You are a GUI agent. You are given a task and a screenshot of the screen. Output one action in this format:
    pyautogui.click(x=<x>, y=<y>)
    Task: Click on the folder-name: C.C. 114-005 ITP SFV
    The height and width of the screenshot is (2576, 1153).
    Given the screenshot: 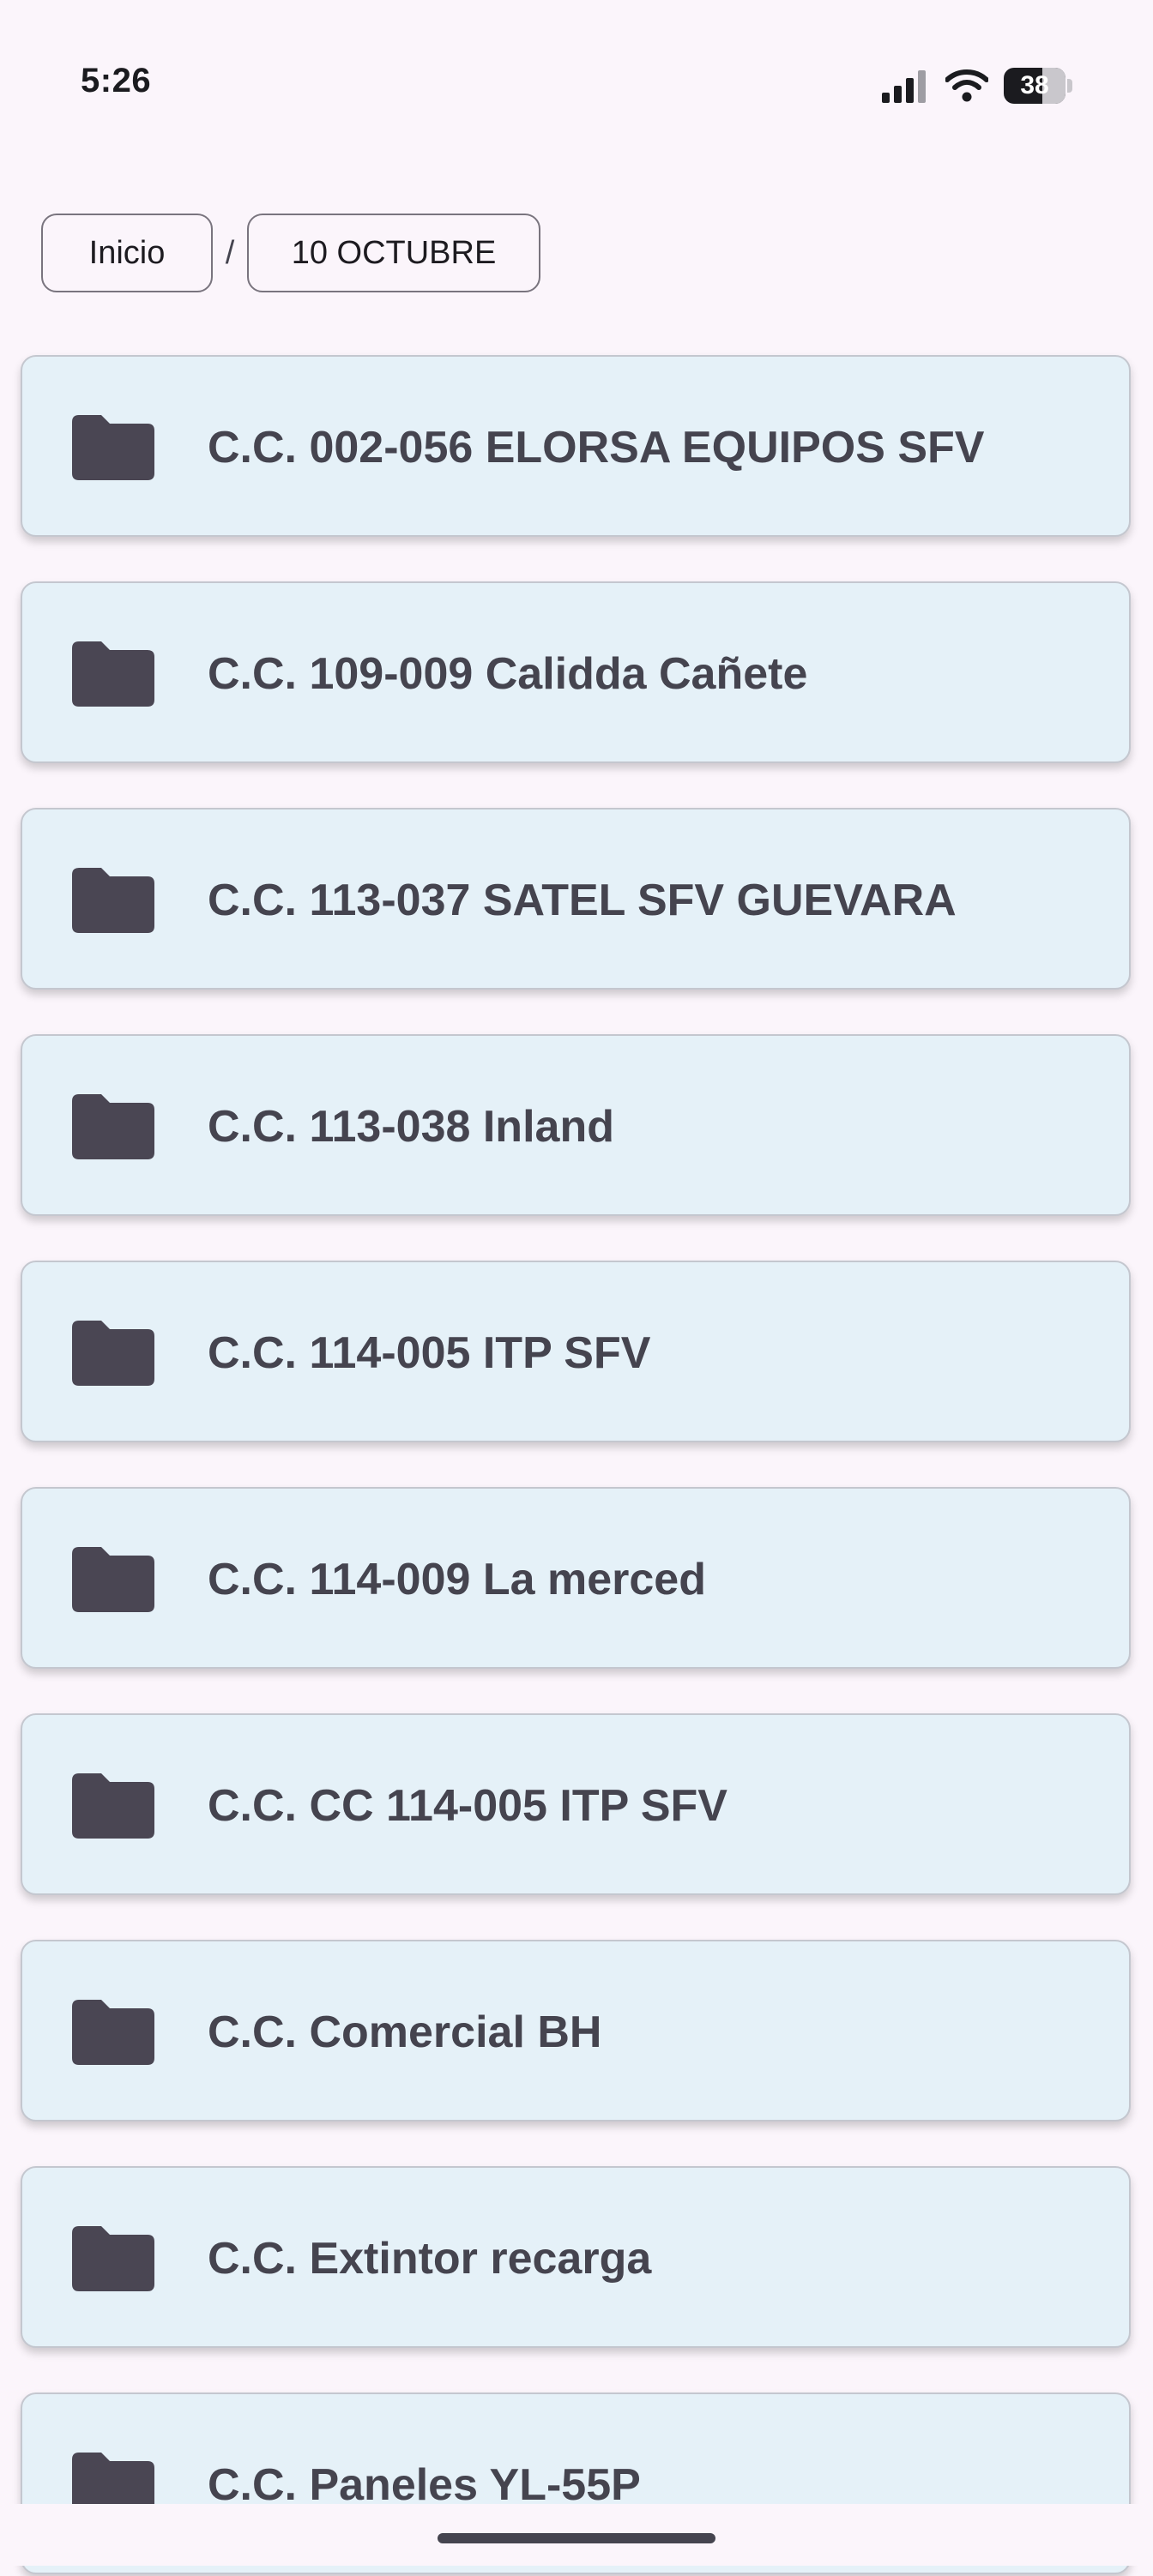 What is the action you would take?
    pyautogui.click(x=429, y=1353)
    